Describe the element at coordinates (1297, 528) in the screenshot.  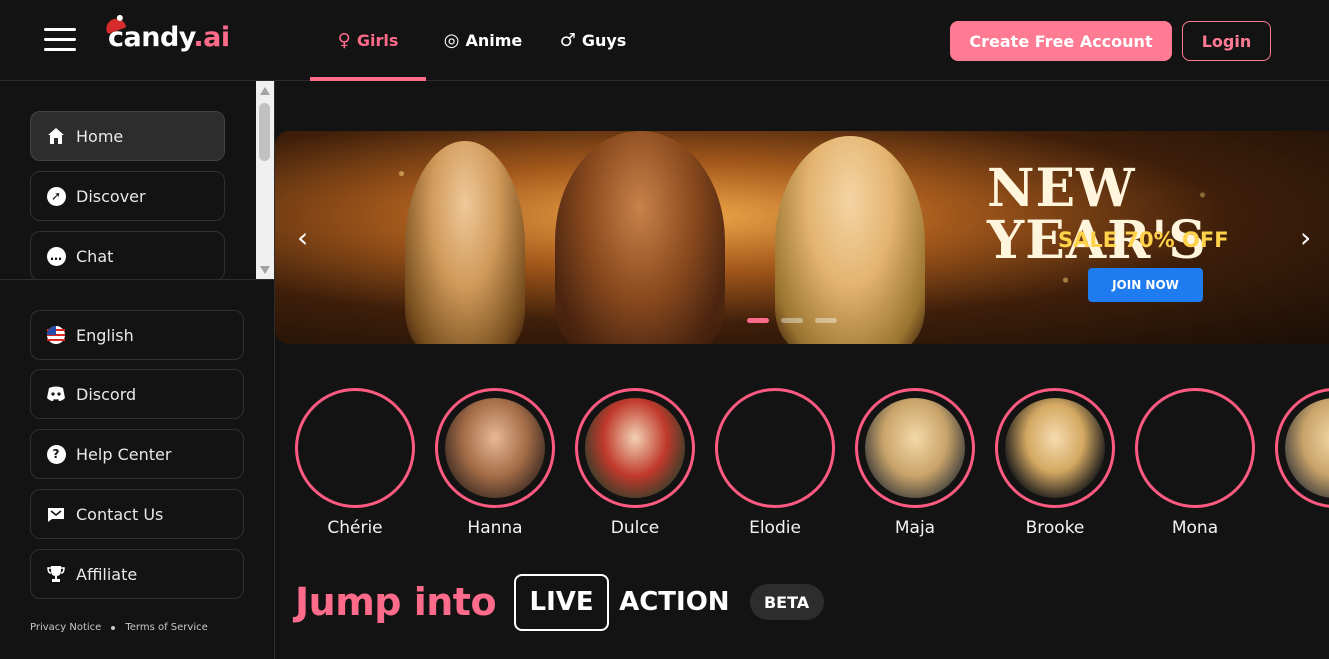
I see `story-name: A` at that location.